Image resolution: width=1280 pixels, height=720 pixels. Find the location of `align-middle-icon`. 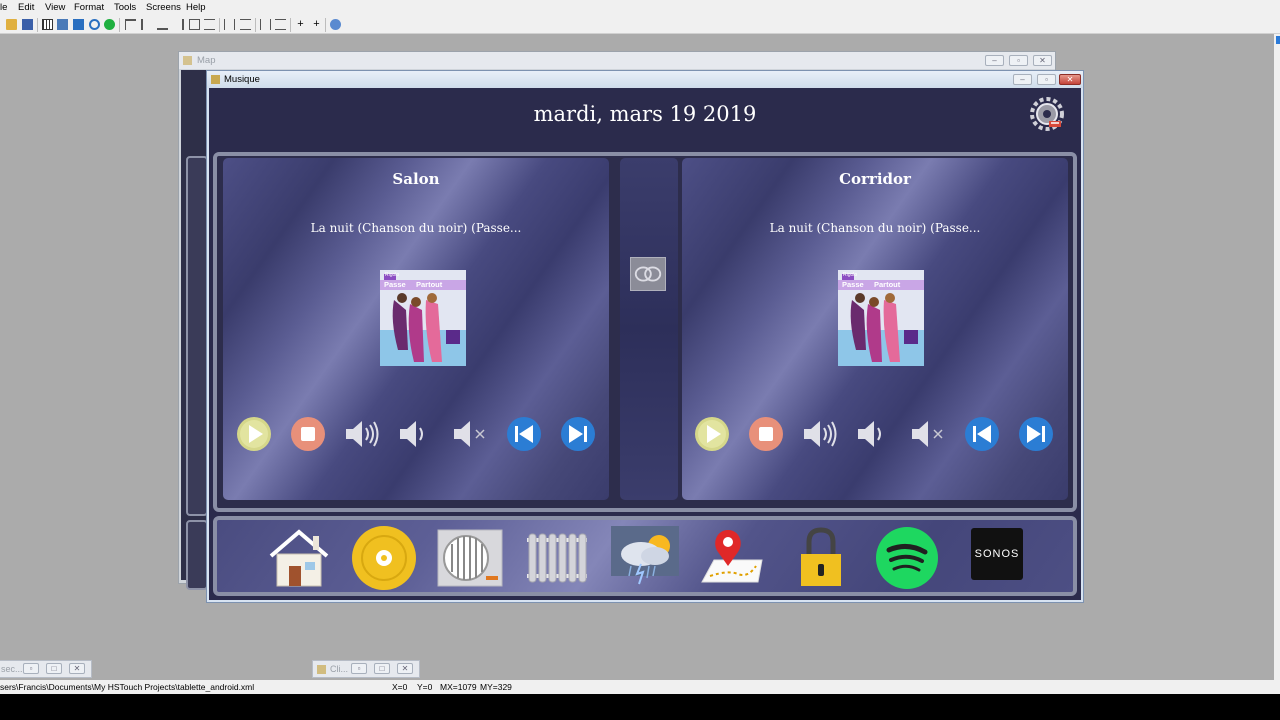

align-middle-icon is located at coordinates (209, 24).